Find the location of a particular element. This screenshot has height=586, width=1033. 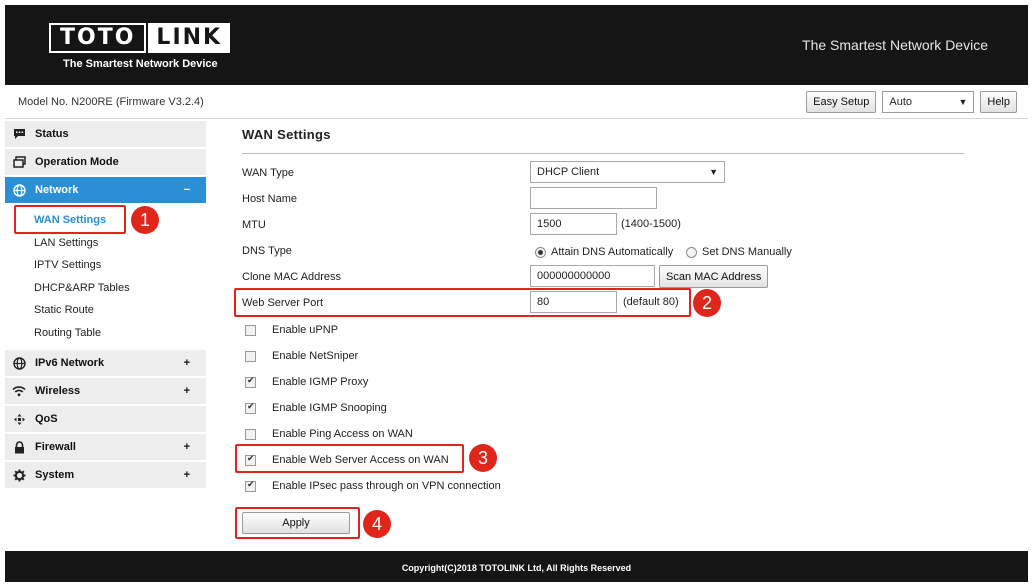

dns-type-label: DNS Type is located at coordinates (267, 251).